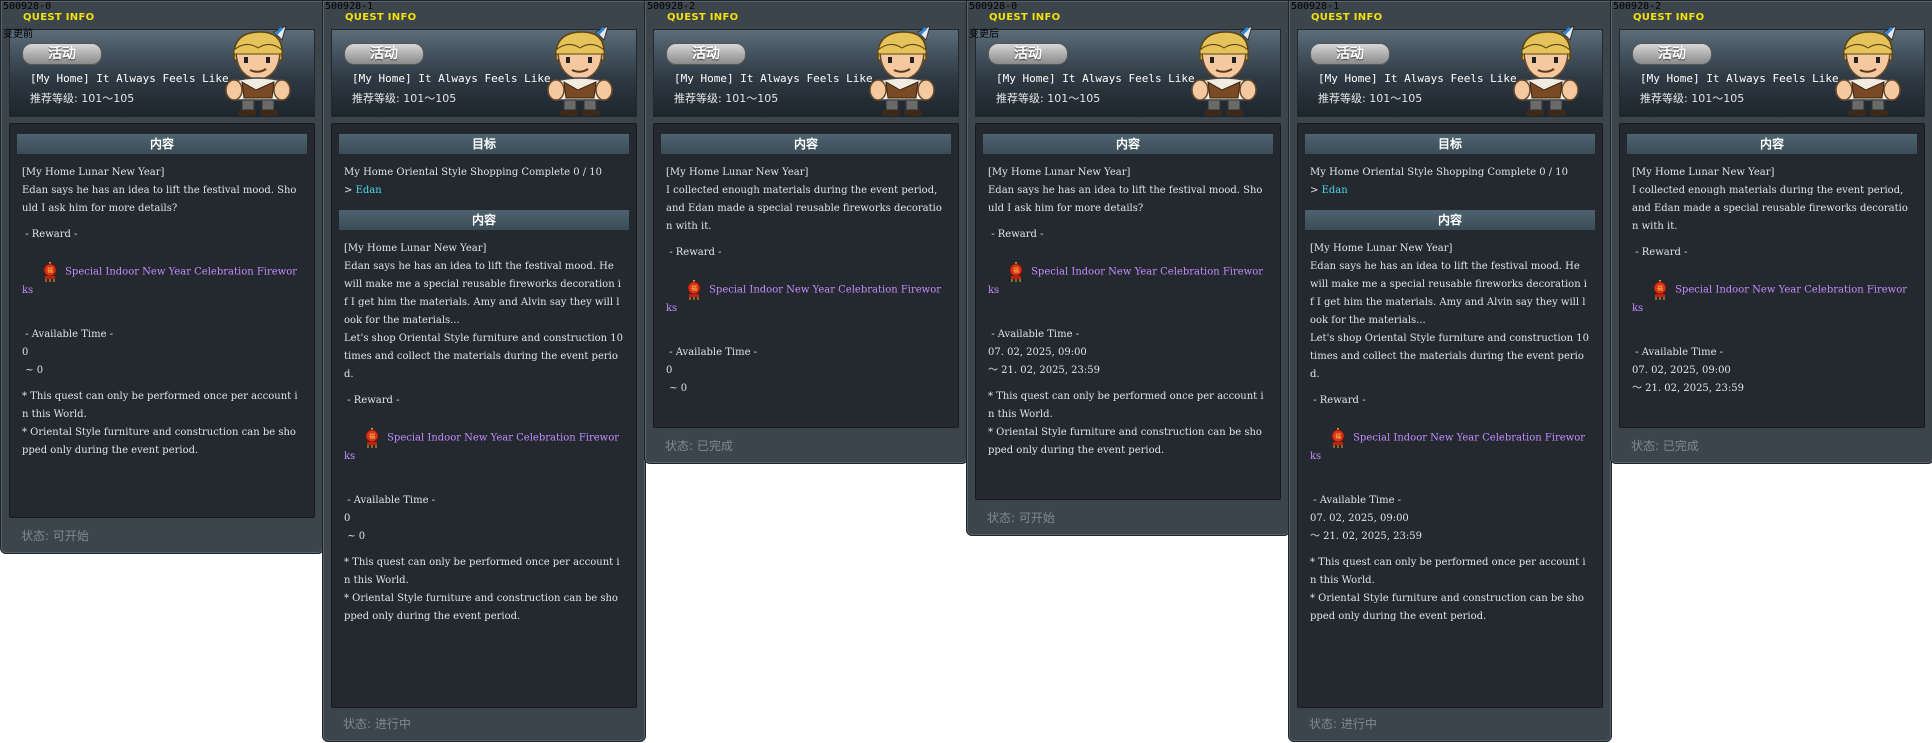  What do you see at coordinates (984, 34) in the screenshot?
I see `change-label: 变更后` at bounding box center [984, 34].